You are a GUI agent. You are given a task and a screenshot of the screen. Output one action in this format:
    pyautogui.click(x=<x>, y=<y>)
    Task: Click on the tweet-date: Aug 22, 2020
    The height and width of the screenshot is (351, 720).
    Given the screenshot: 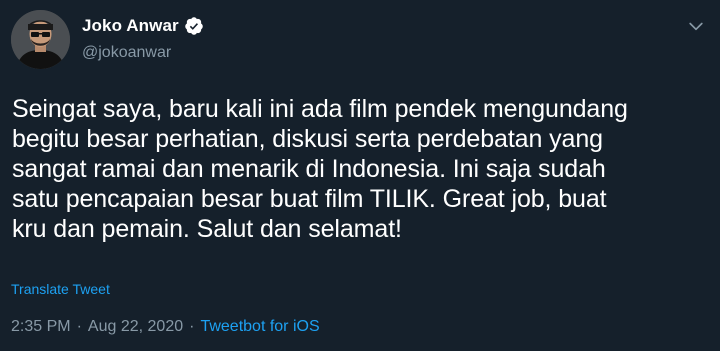 What is the action you would take?
    pyautogui.click(x=135, y=327)
    